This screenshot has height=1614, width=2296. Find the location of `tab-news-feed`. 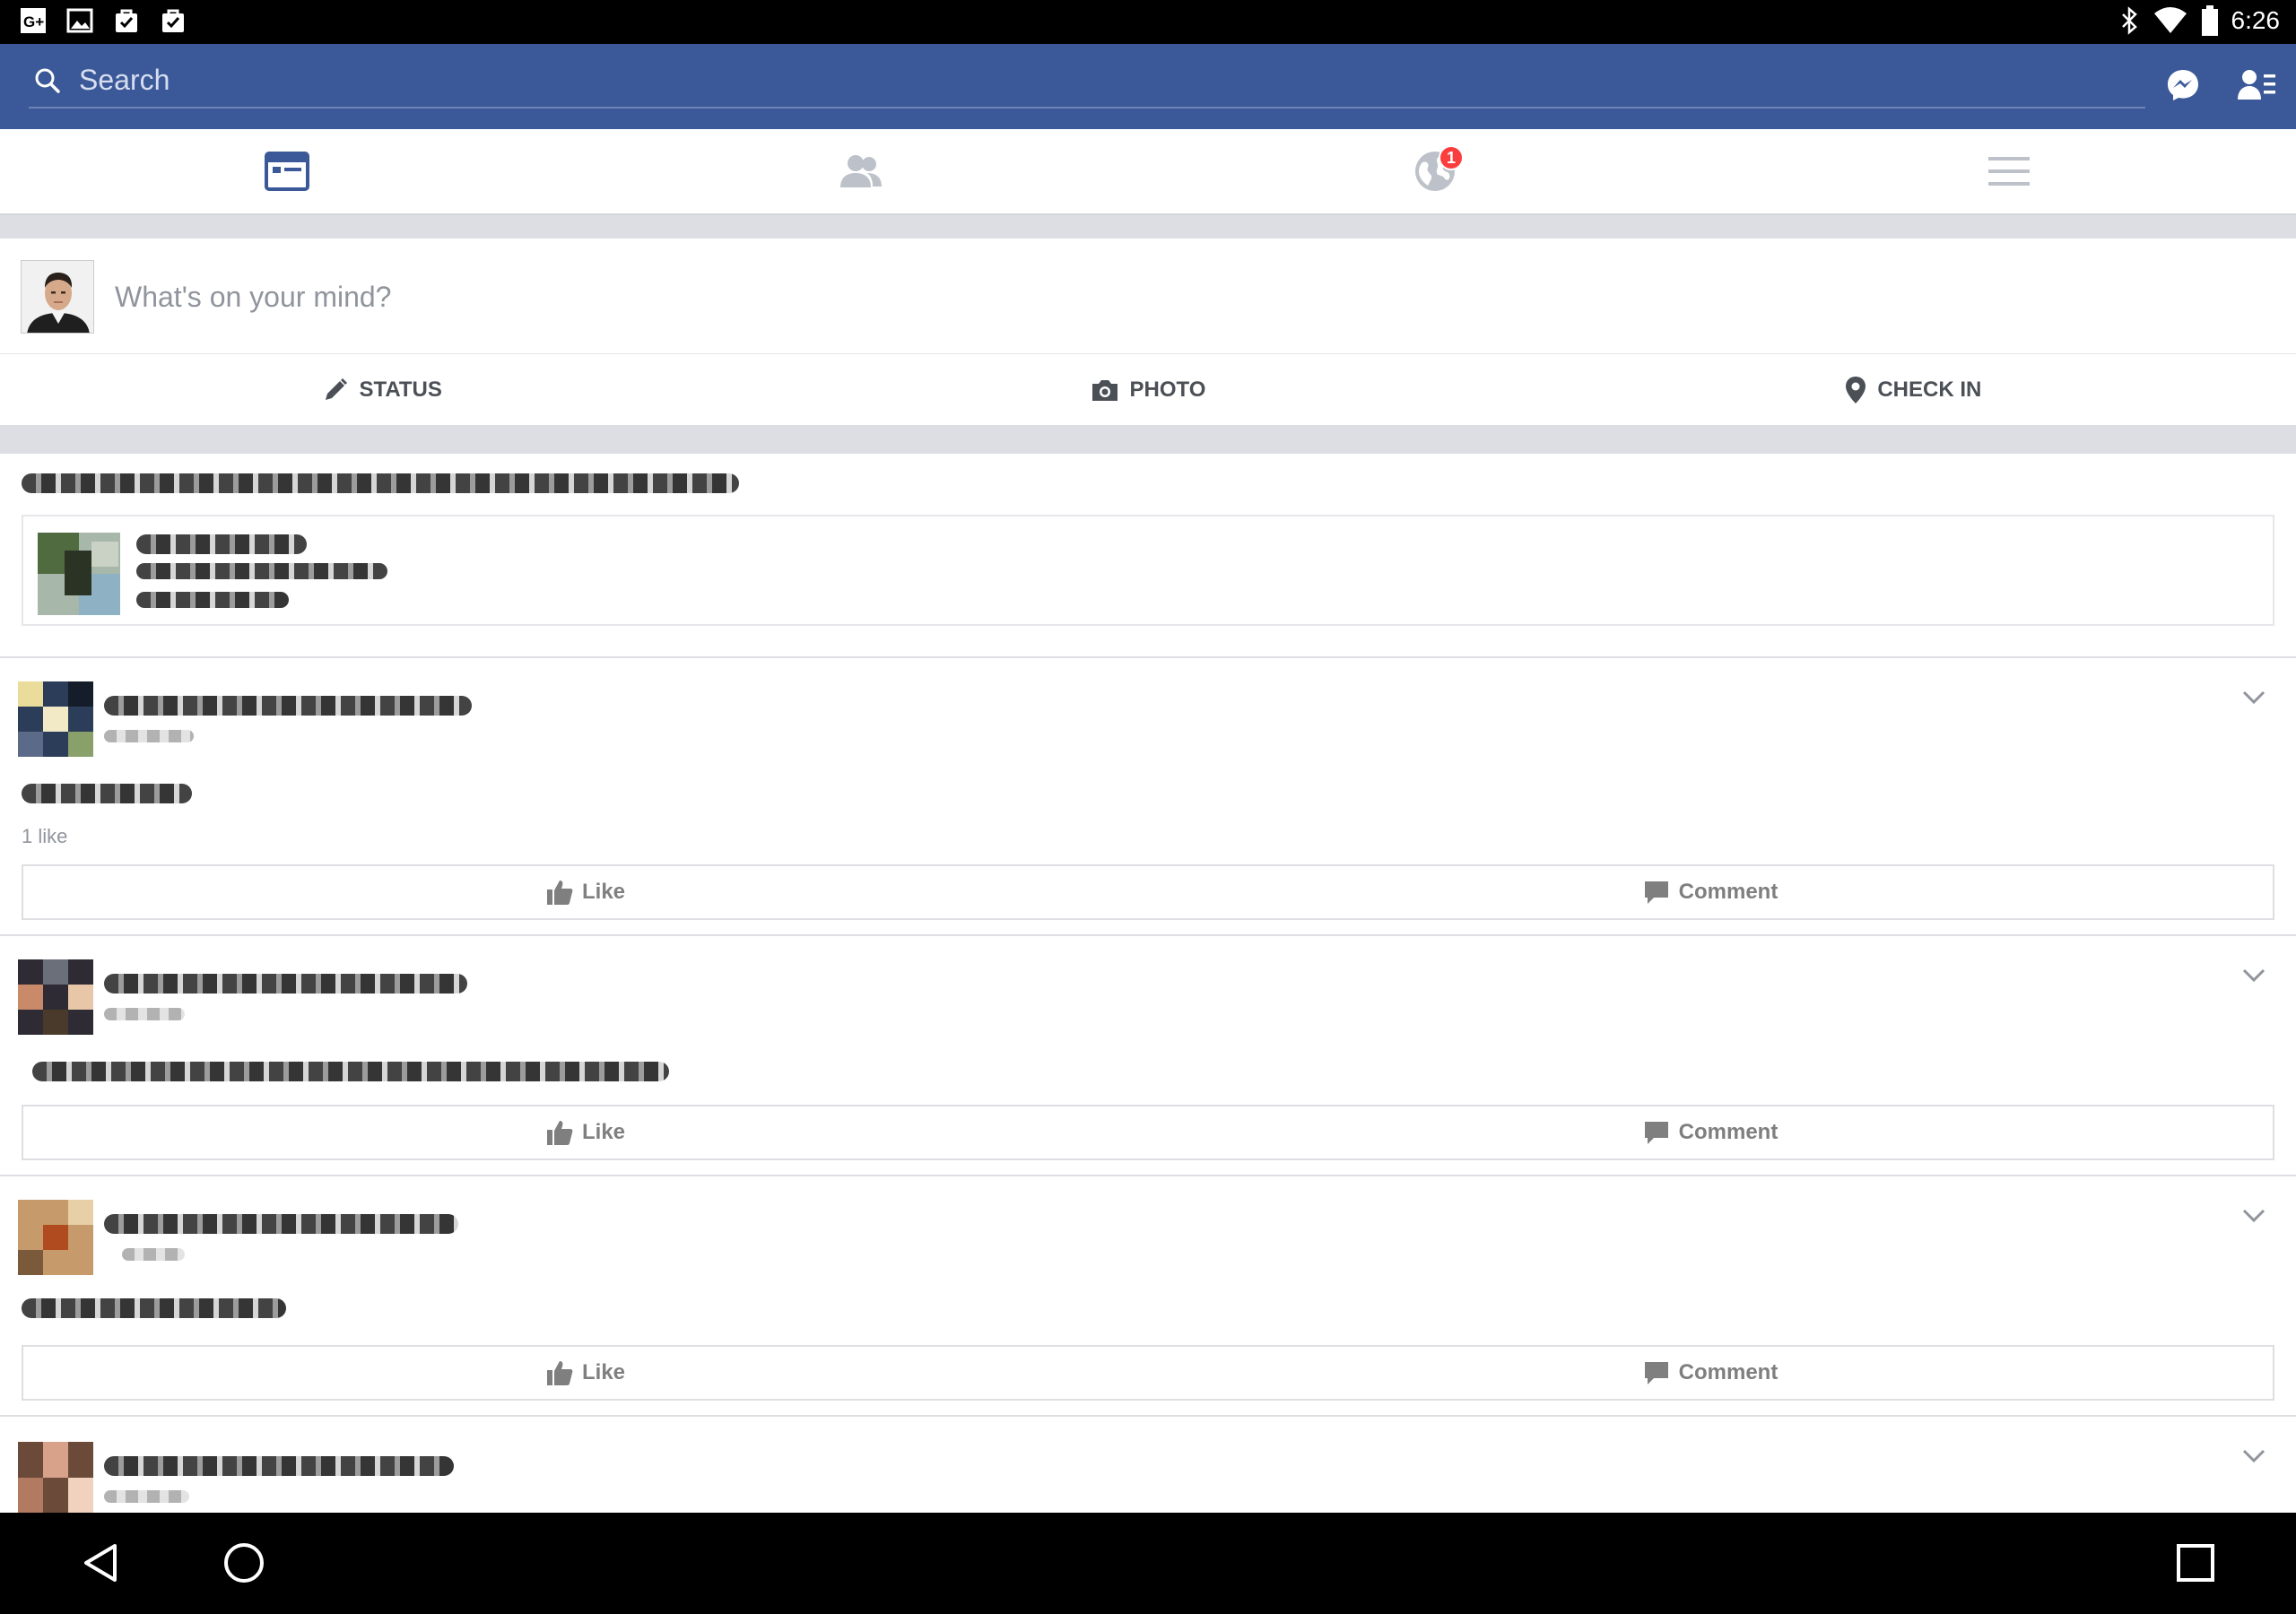

tab-news-feed is located at coordinates (287, 171).